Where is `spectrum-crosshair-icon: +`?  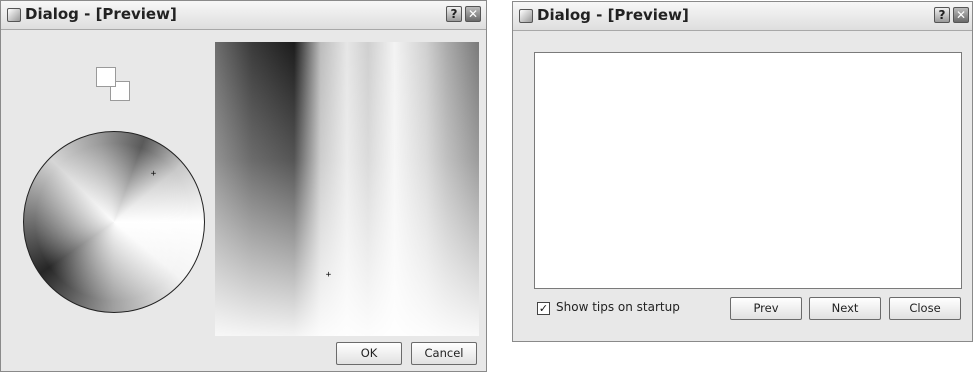 spectrum-crosshair-icon: + is located at coordinates (328, 275).